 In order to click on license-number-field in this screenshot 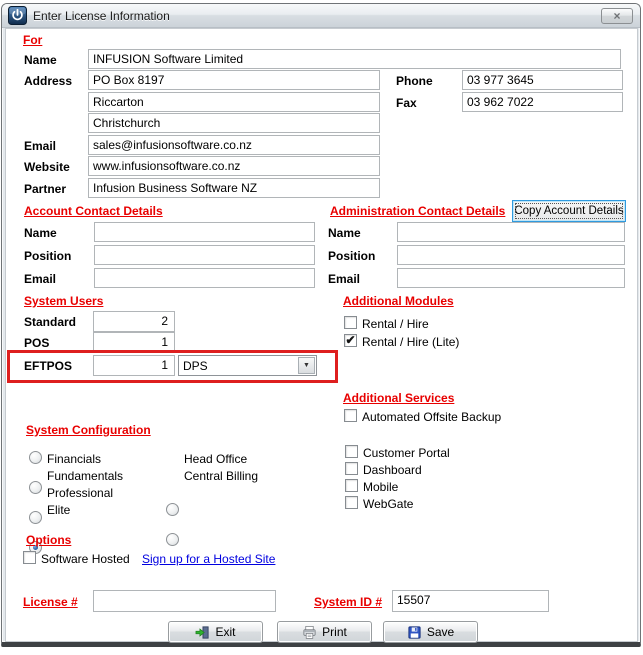, I will do `click(184, 601)`.